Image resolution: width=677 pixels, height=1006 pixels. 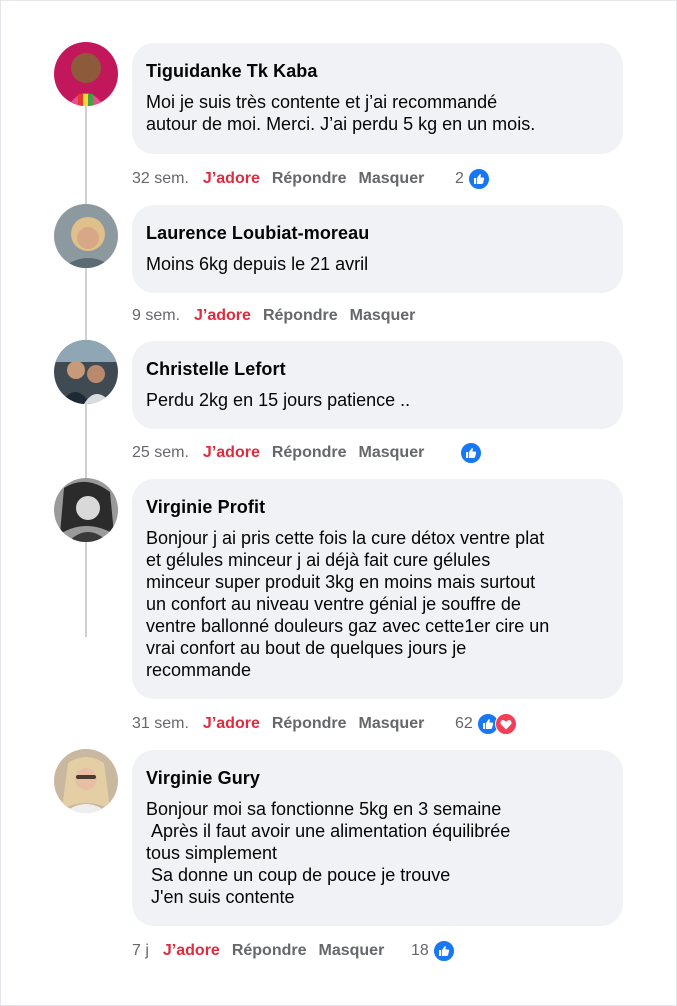 I want to click on reaction-summary: 18, so click(x=433, y=951).